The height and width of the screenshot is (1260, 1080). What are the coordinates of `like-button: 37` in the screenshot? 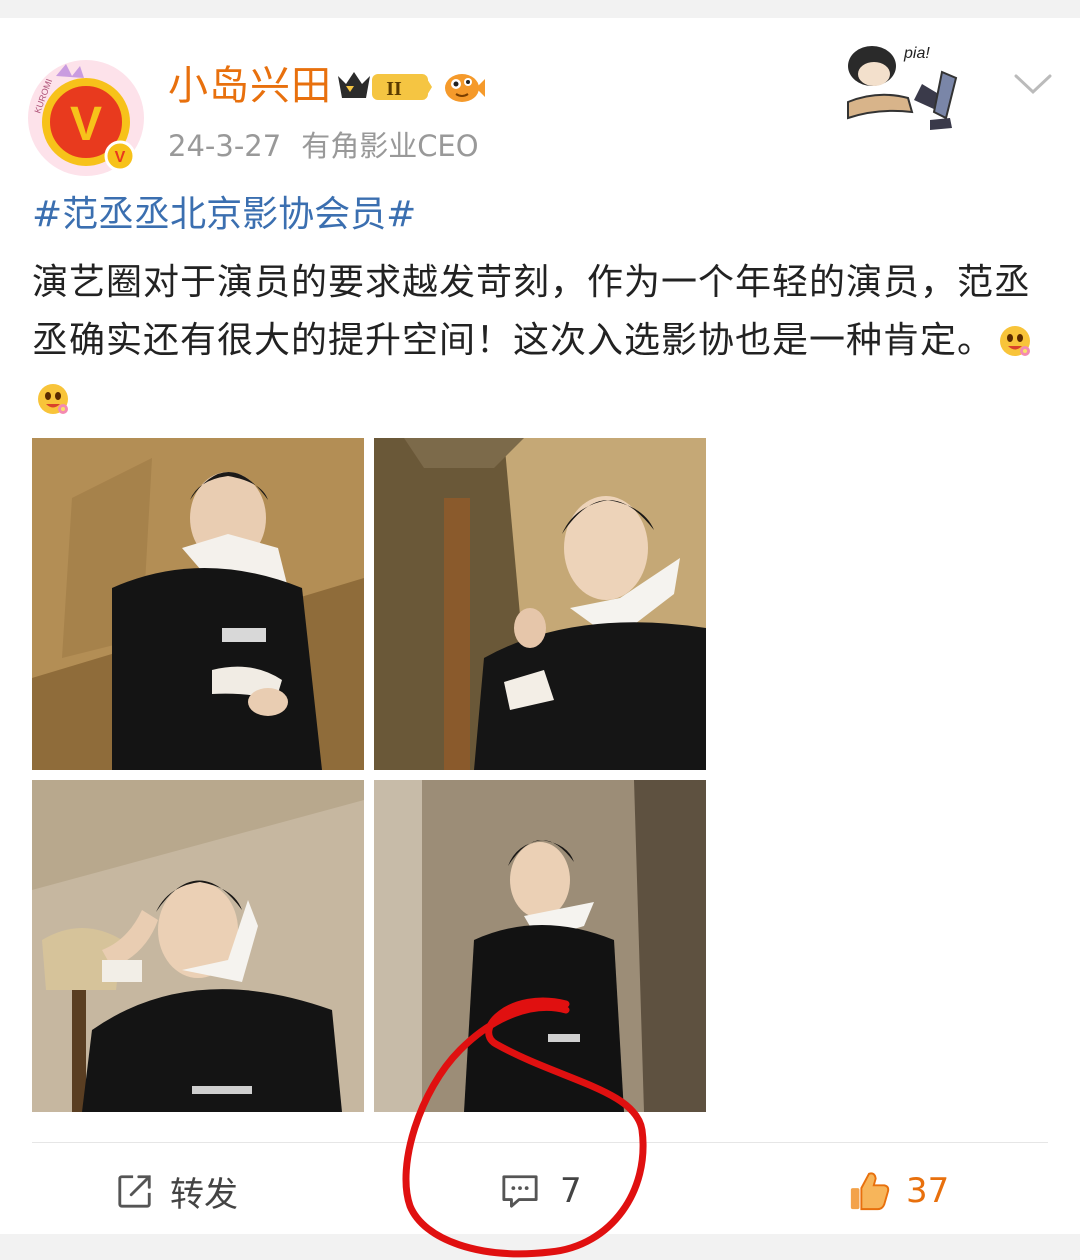 It's located at (898, 1191).